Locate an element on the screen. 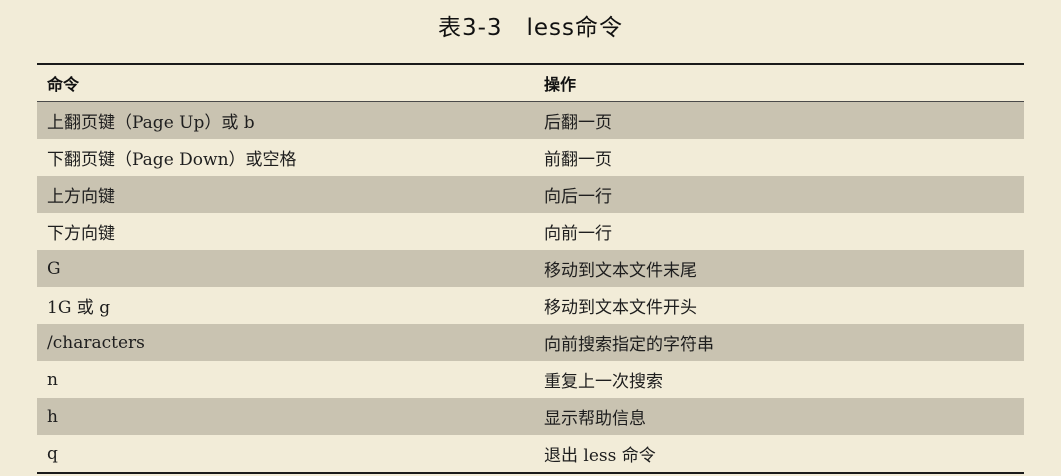  table-row: 上翻页键（Page Up）或 b 后翻一页 is located at coordinates (530, 120).